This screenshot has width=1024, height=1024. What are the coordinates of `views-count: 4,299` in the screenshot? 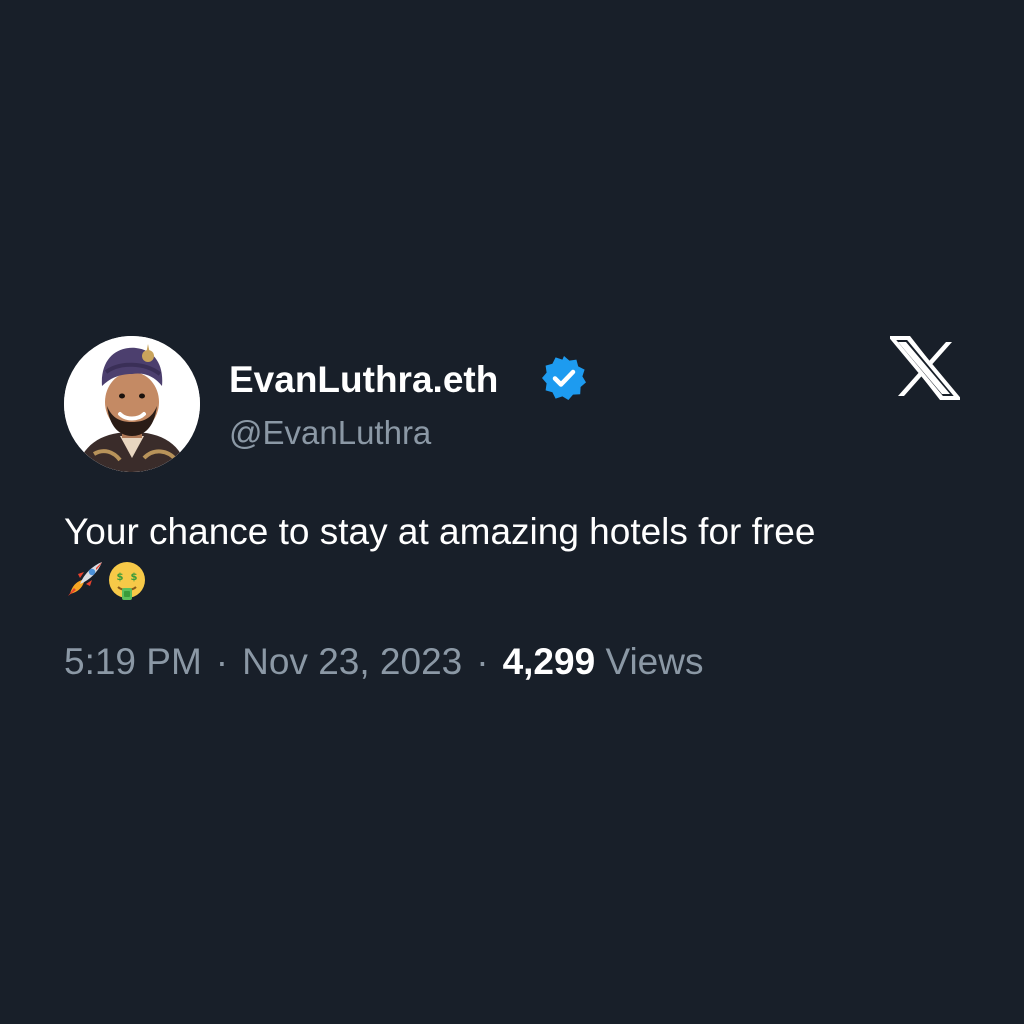 It's located at (549, 661).